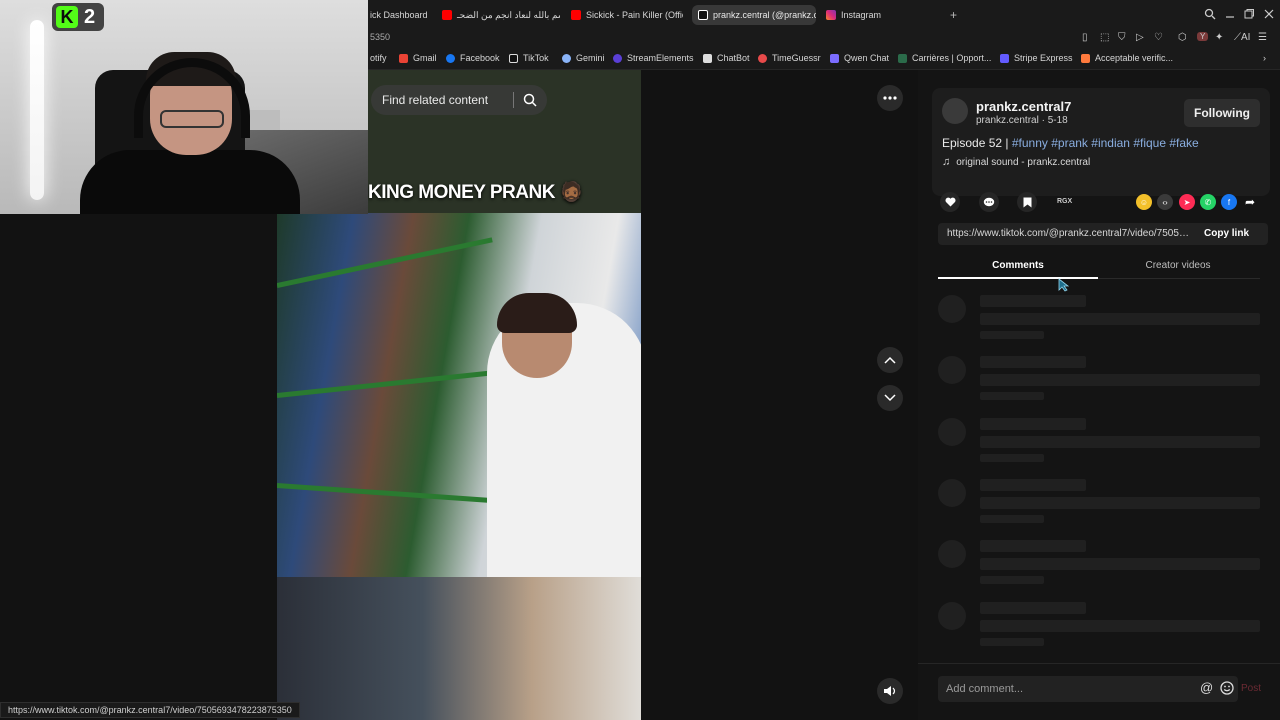 Image resolution: width=1280 pixels, height=720 pixels. Describe the element at coordinates (1018, 278) in the screenshot. I see `active-tab-indicator` at that location.